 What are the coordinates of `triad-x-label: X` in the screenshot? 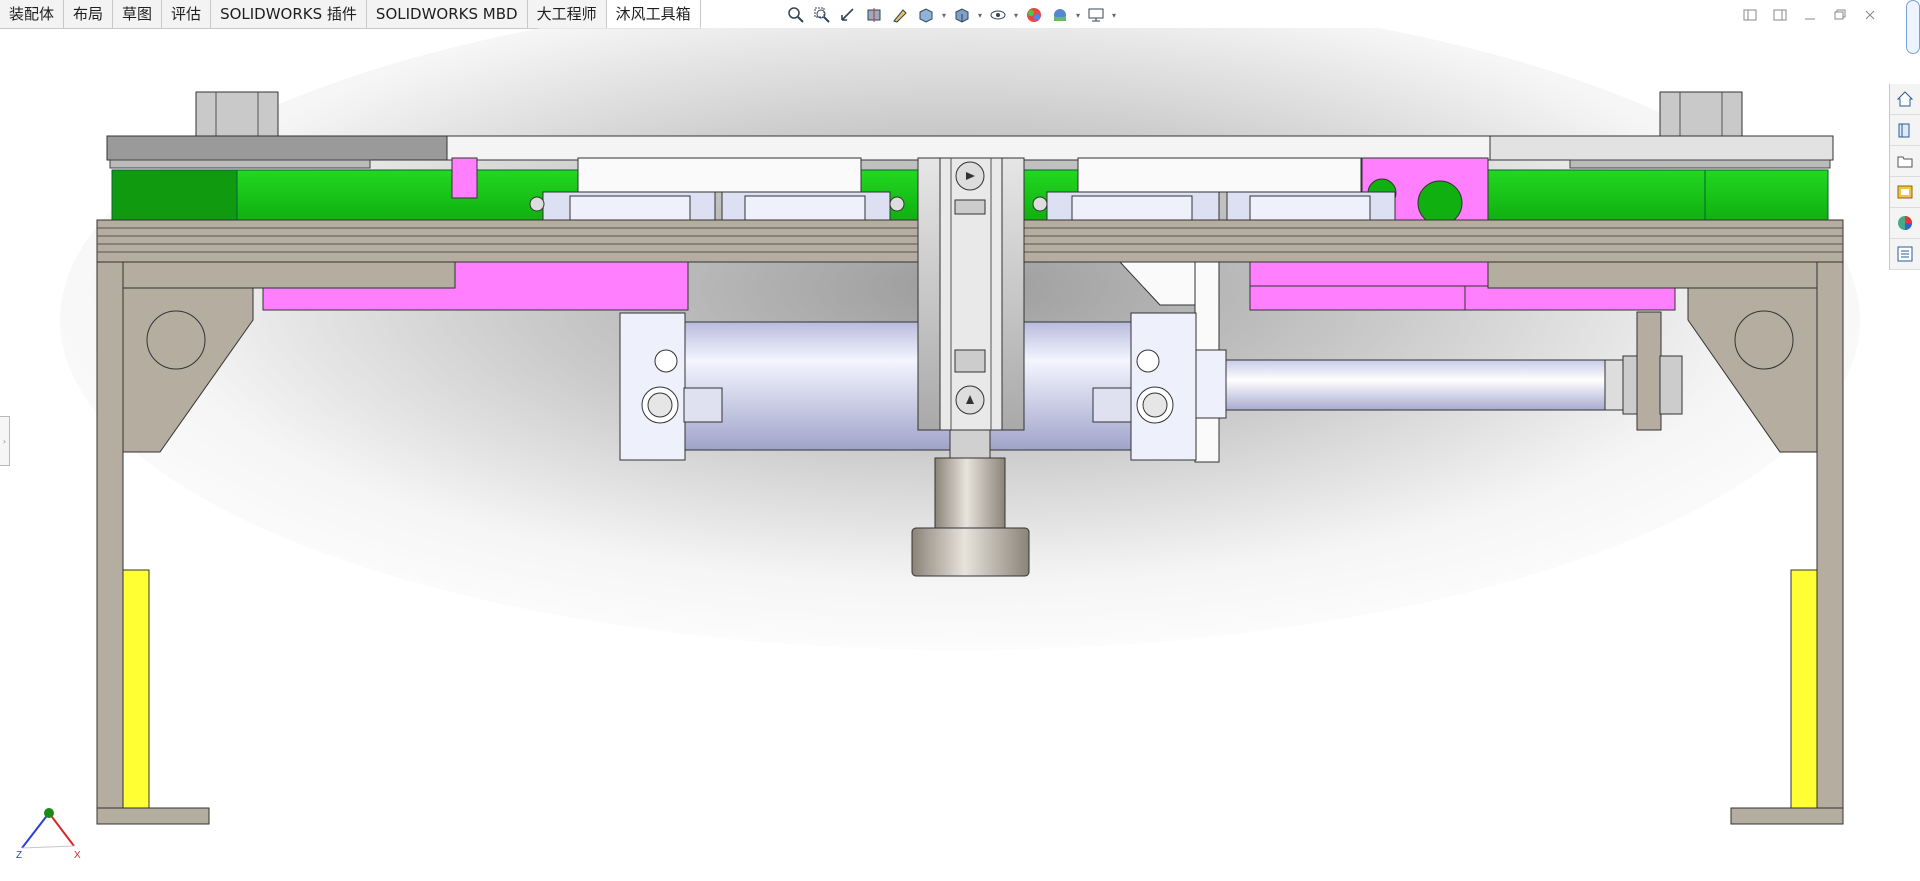 It's located at (77, 855).